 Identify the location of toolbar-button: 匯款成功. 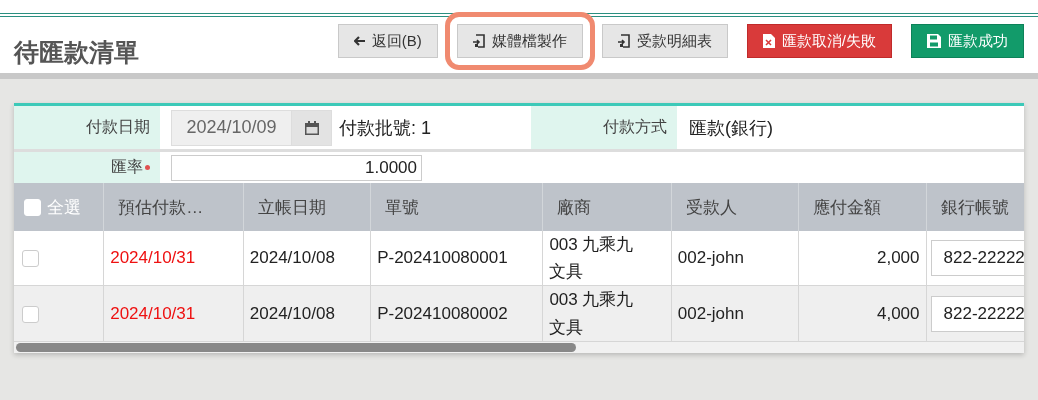
(967, 41).